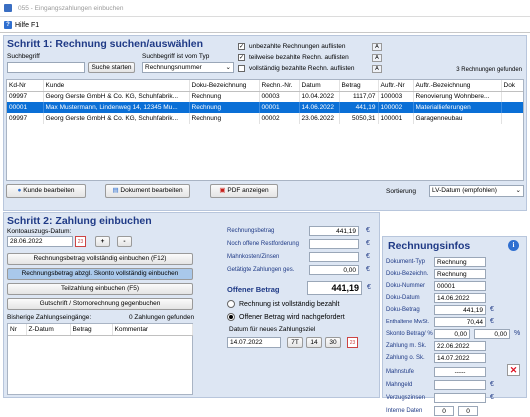  Describe the element at coordinates (224, 86) in the screenshot. I see `col-doku: Doku-Bezeichnung` at that location.